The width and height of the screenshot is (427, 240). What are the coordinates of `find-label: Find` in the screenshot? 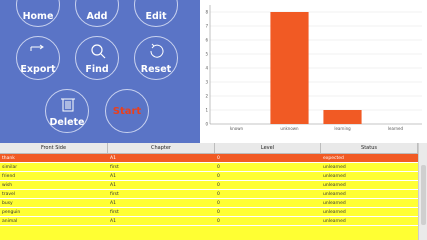 It's located at (97, 69).